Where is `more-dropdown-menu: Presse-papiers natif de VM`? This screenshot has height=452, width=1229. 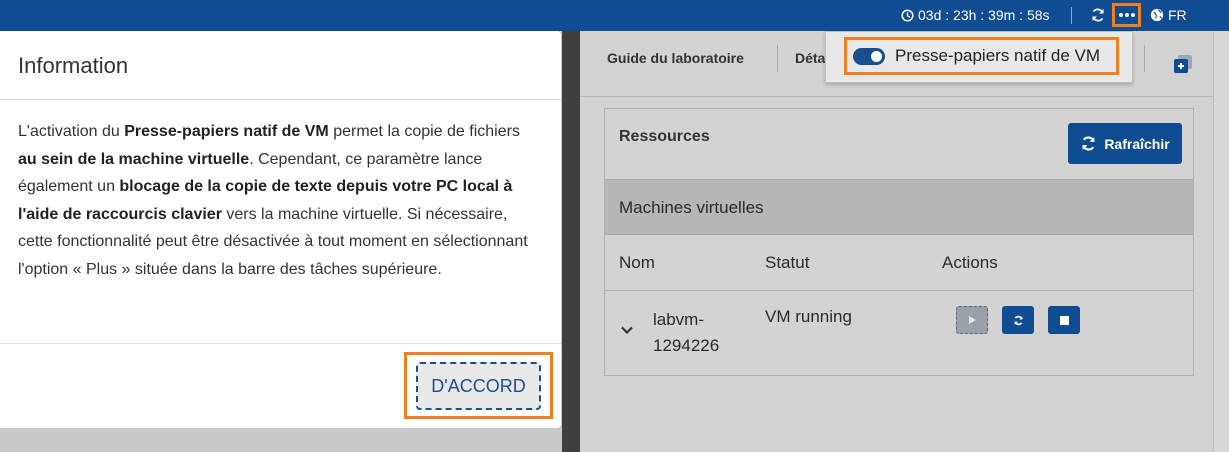
more-dropdown-menu: Presse-papiers natif de VM is located at coordinates (979, 57).